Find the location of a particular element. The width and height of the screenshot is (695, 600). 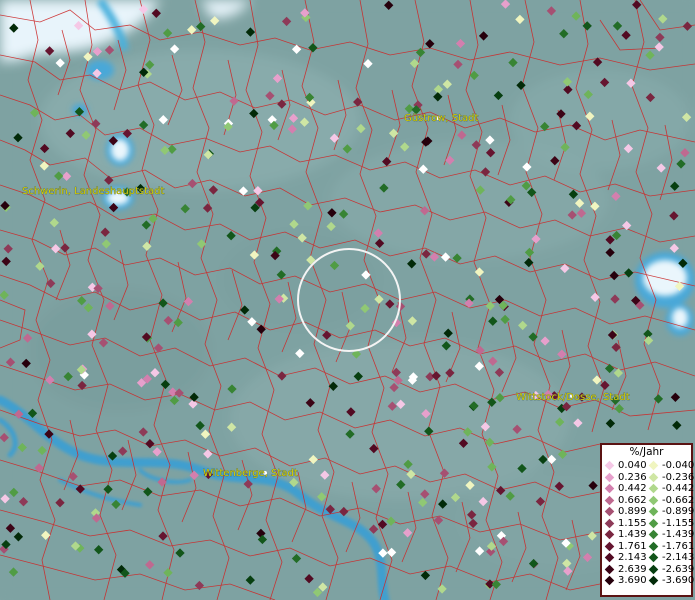

city-label-schwerin: Schwerin, Landeshauptstadt is located at coordinates (93, 191).